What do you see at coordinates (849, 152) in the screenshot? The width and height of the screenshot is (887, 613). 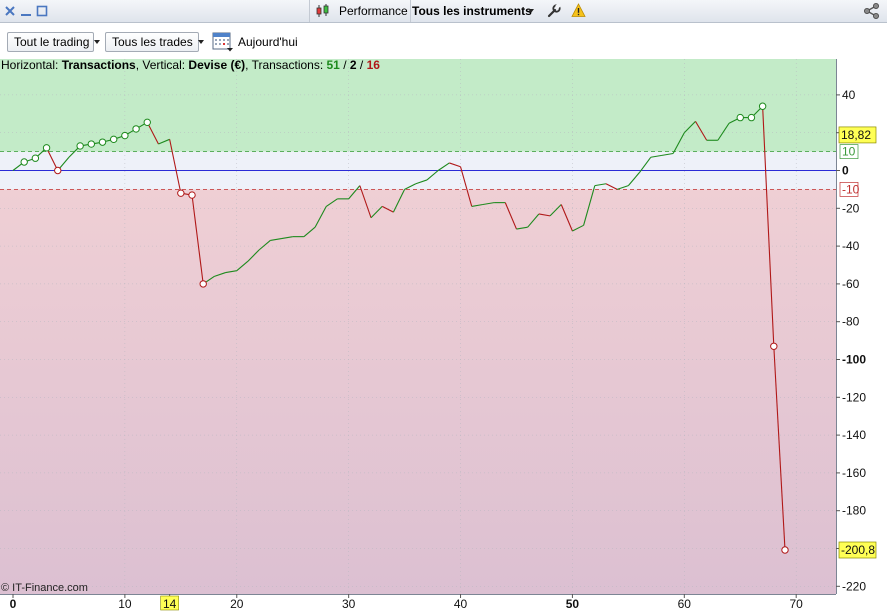 I see `threshold-label: 10` at bounding box center [849, 152].